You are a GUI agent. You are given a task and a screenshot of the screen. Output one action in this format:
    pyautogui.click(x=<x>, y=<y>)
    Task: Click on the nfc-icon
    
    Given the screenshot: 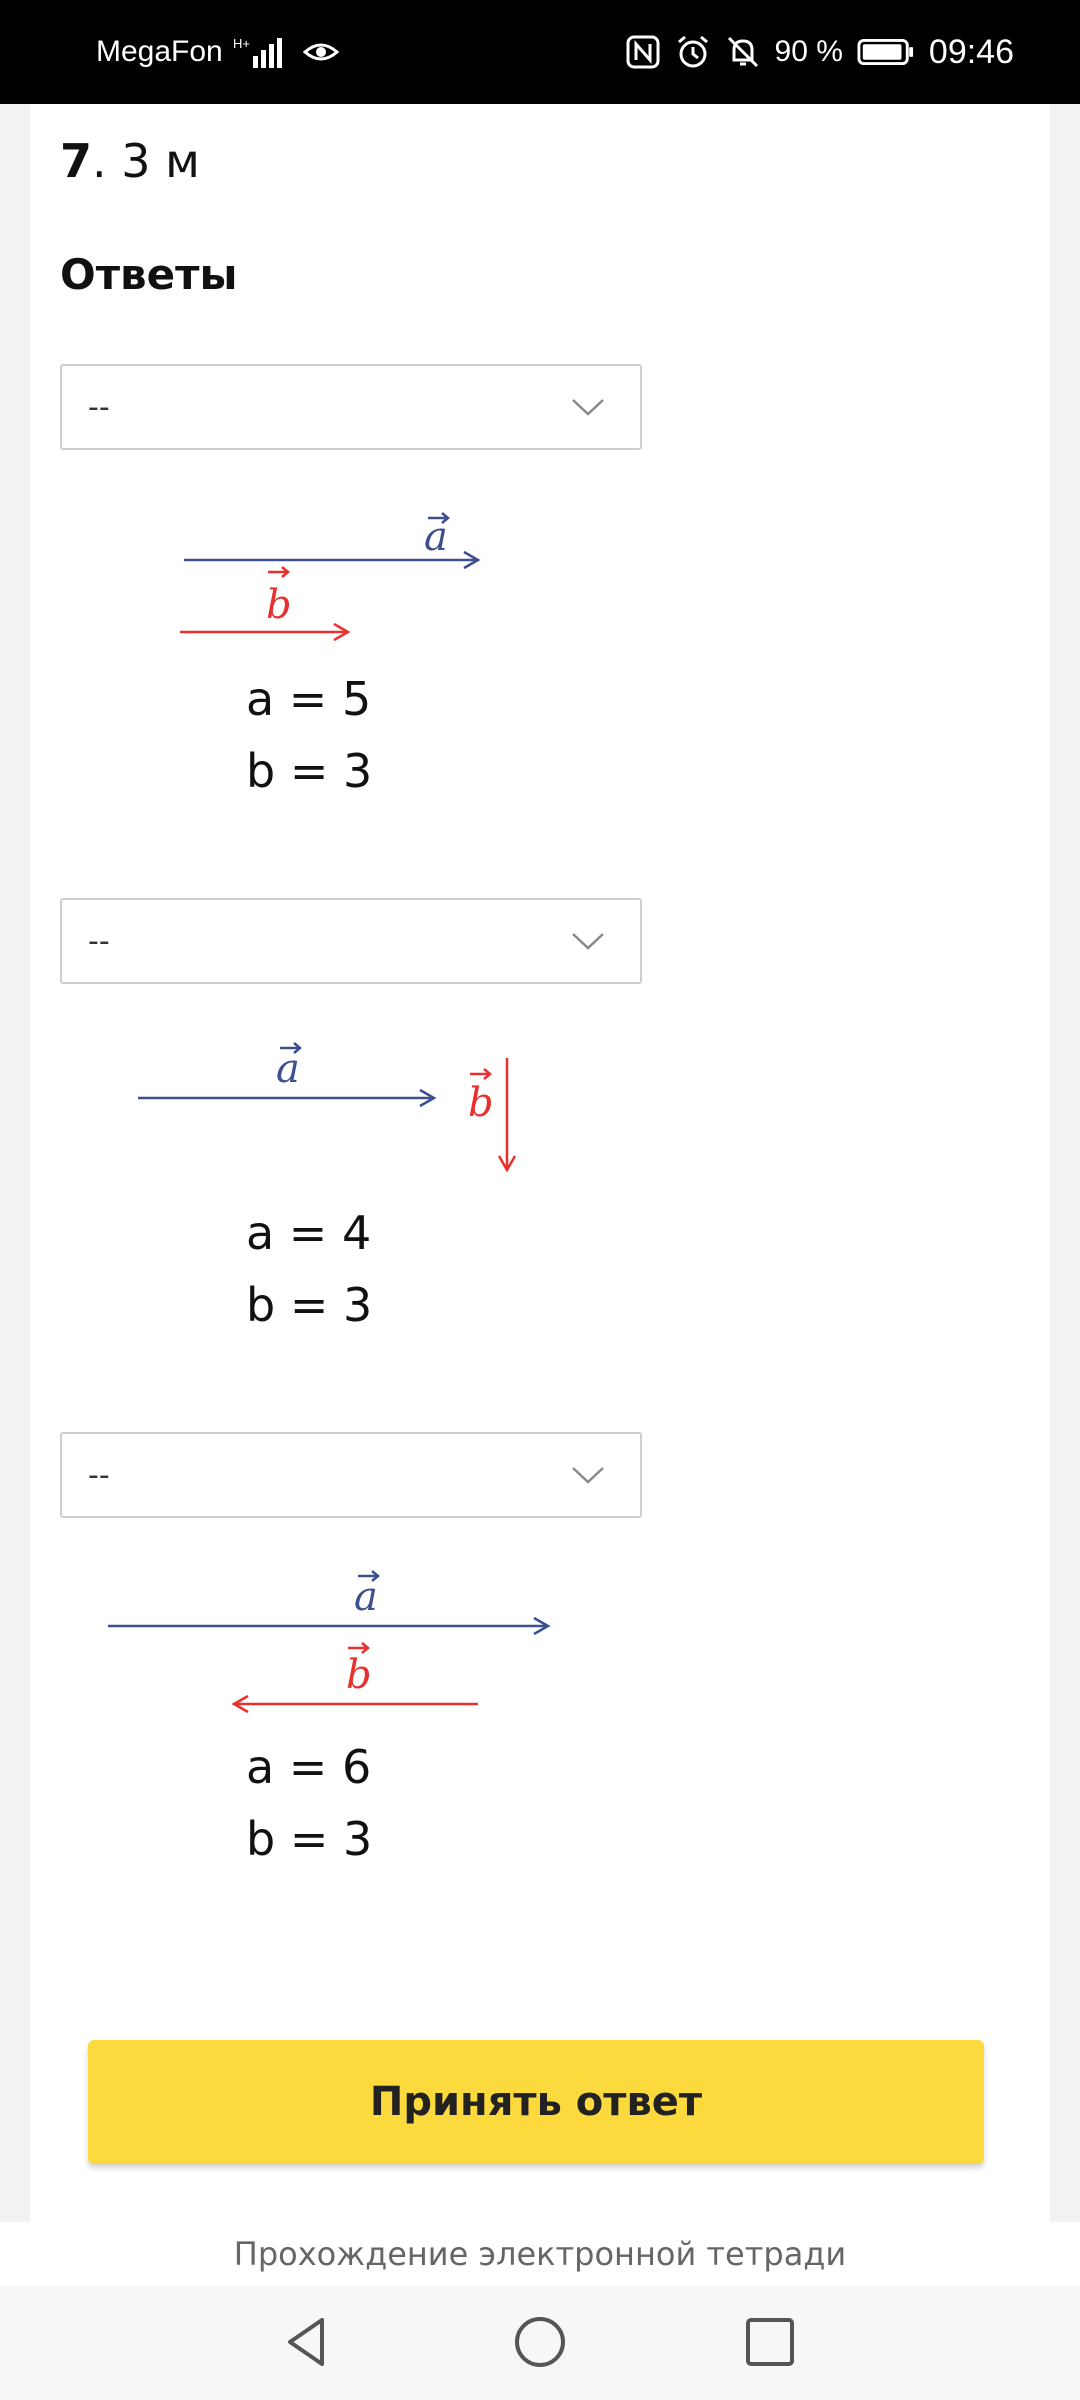 What is the action you would take?
    pyautogui.click(x=643, y=52)
    